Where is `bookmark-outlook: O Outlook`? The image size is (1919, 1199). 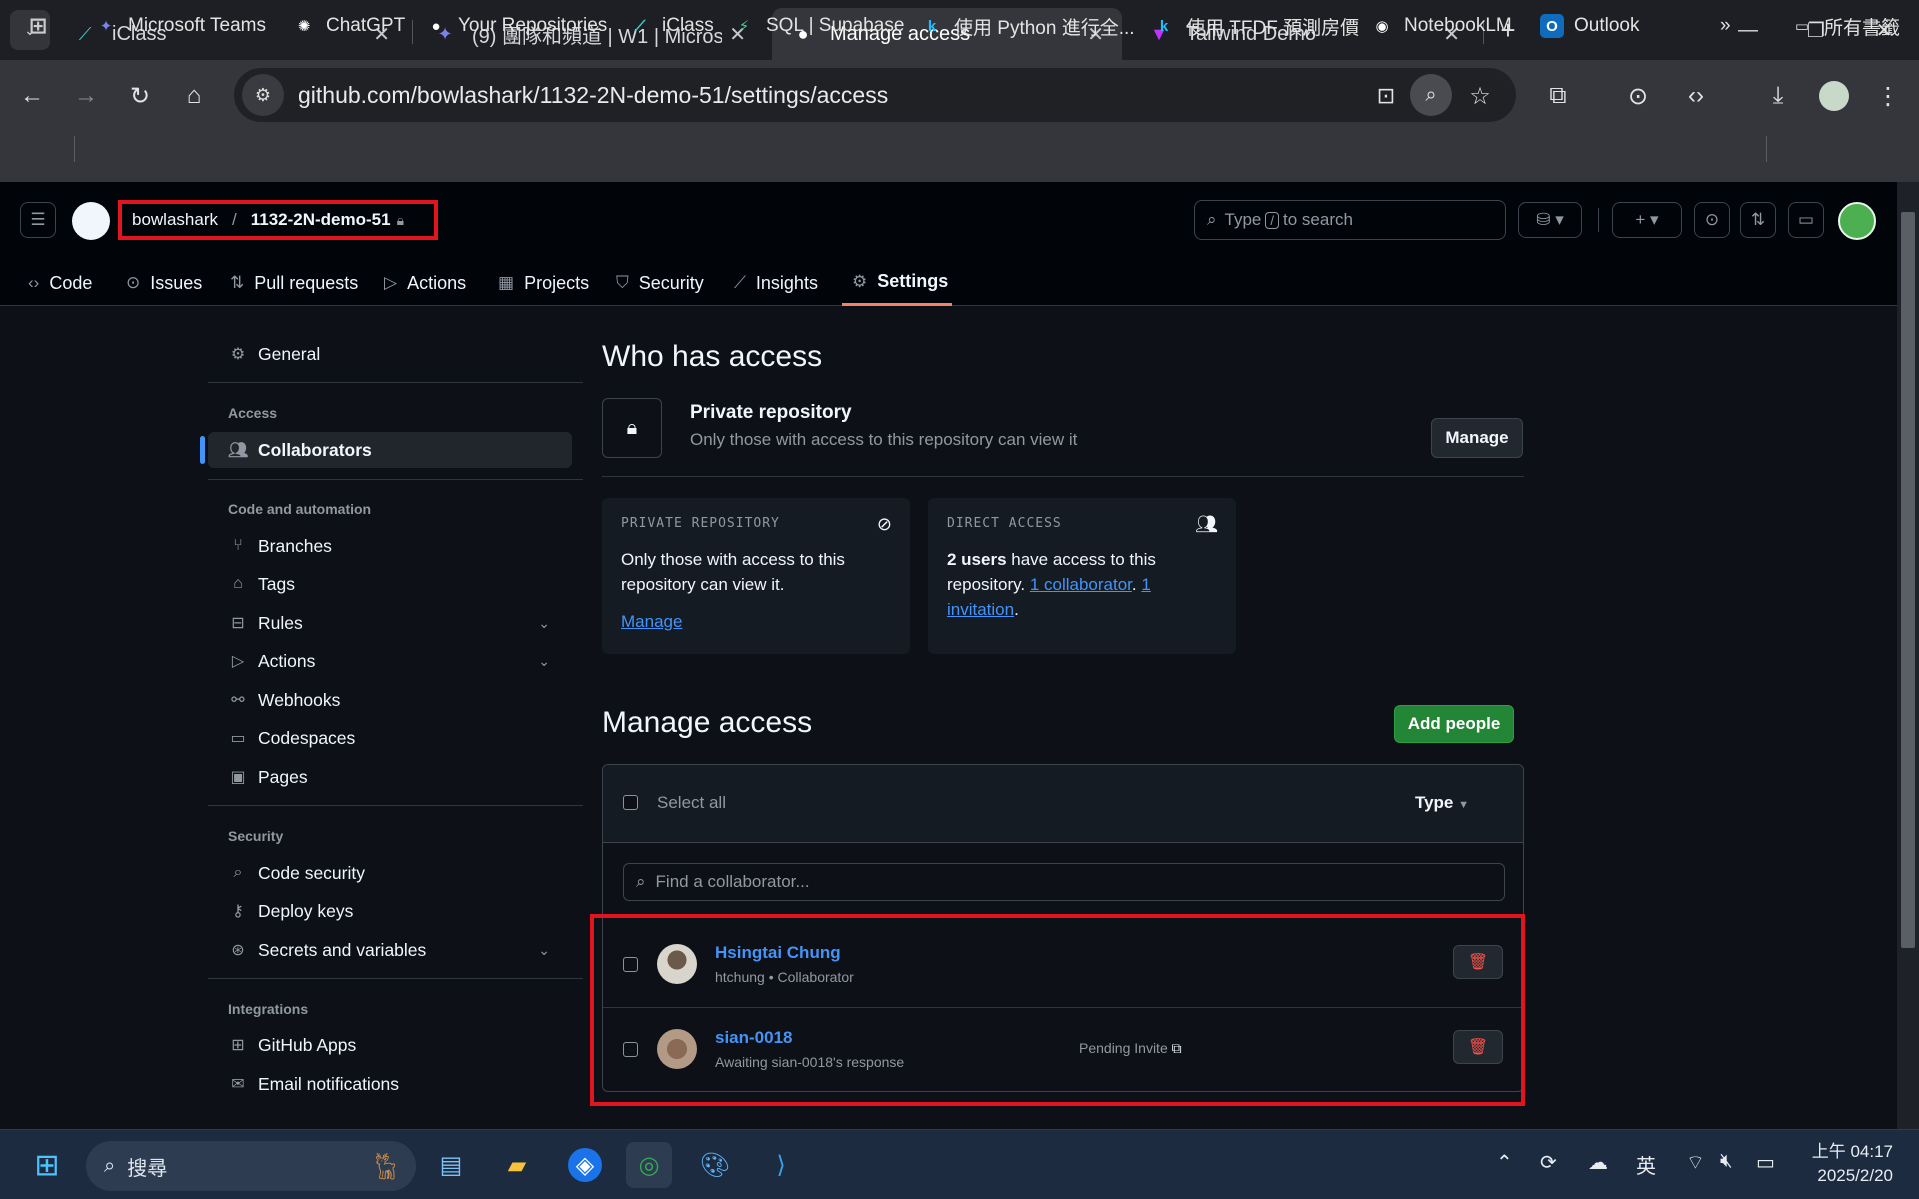
bookmark-outlook: O Outlook is located at coordinates (1589, 26).